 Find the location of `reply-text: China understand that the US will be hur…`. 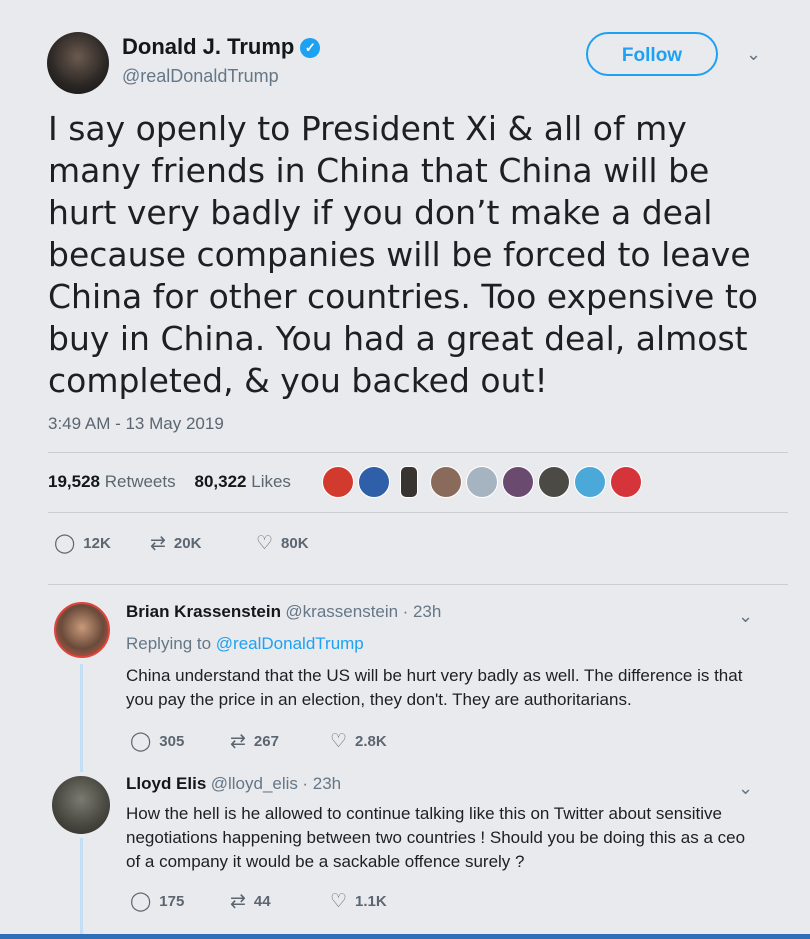

reply-text: China understand that the US will be hur… is located at coordinates (434, 687).